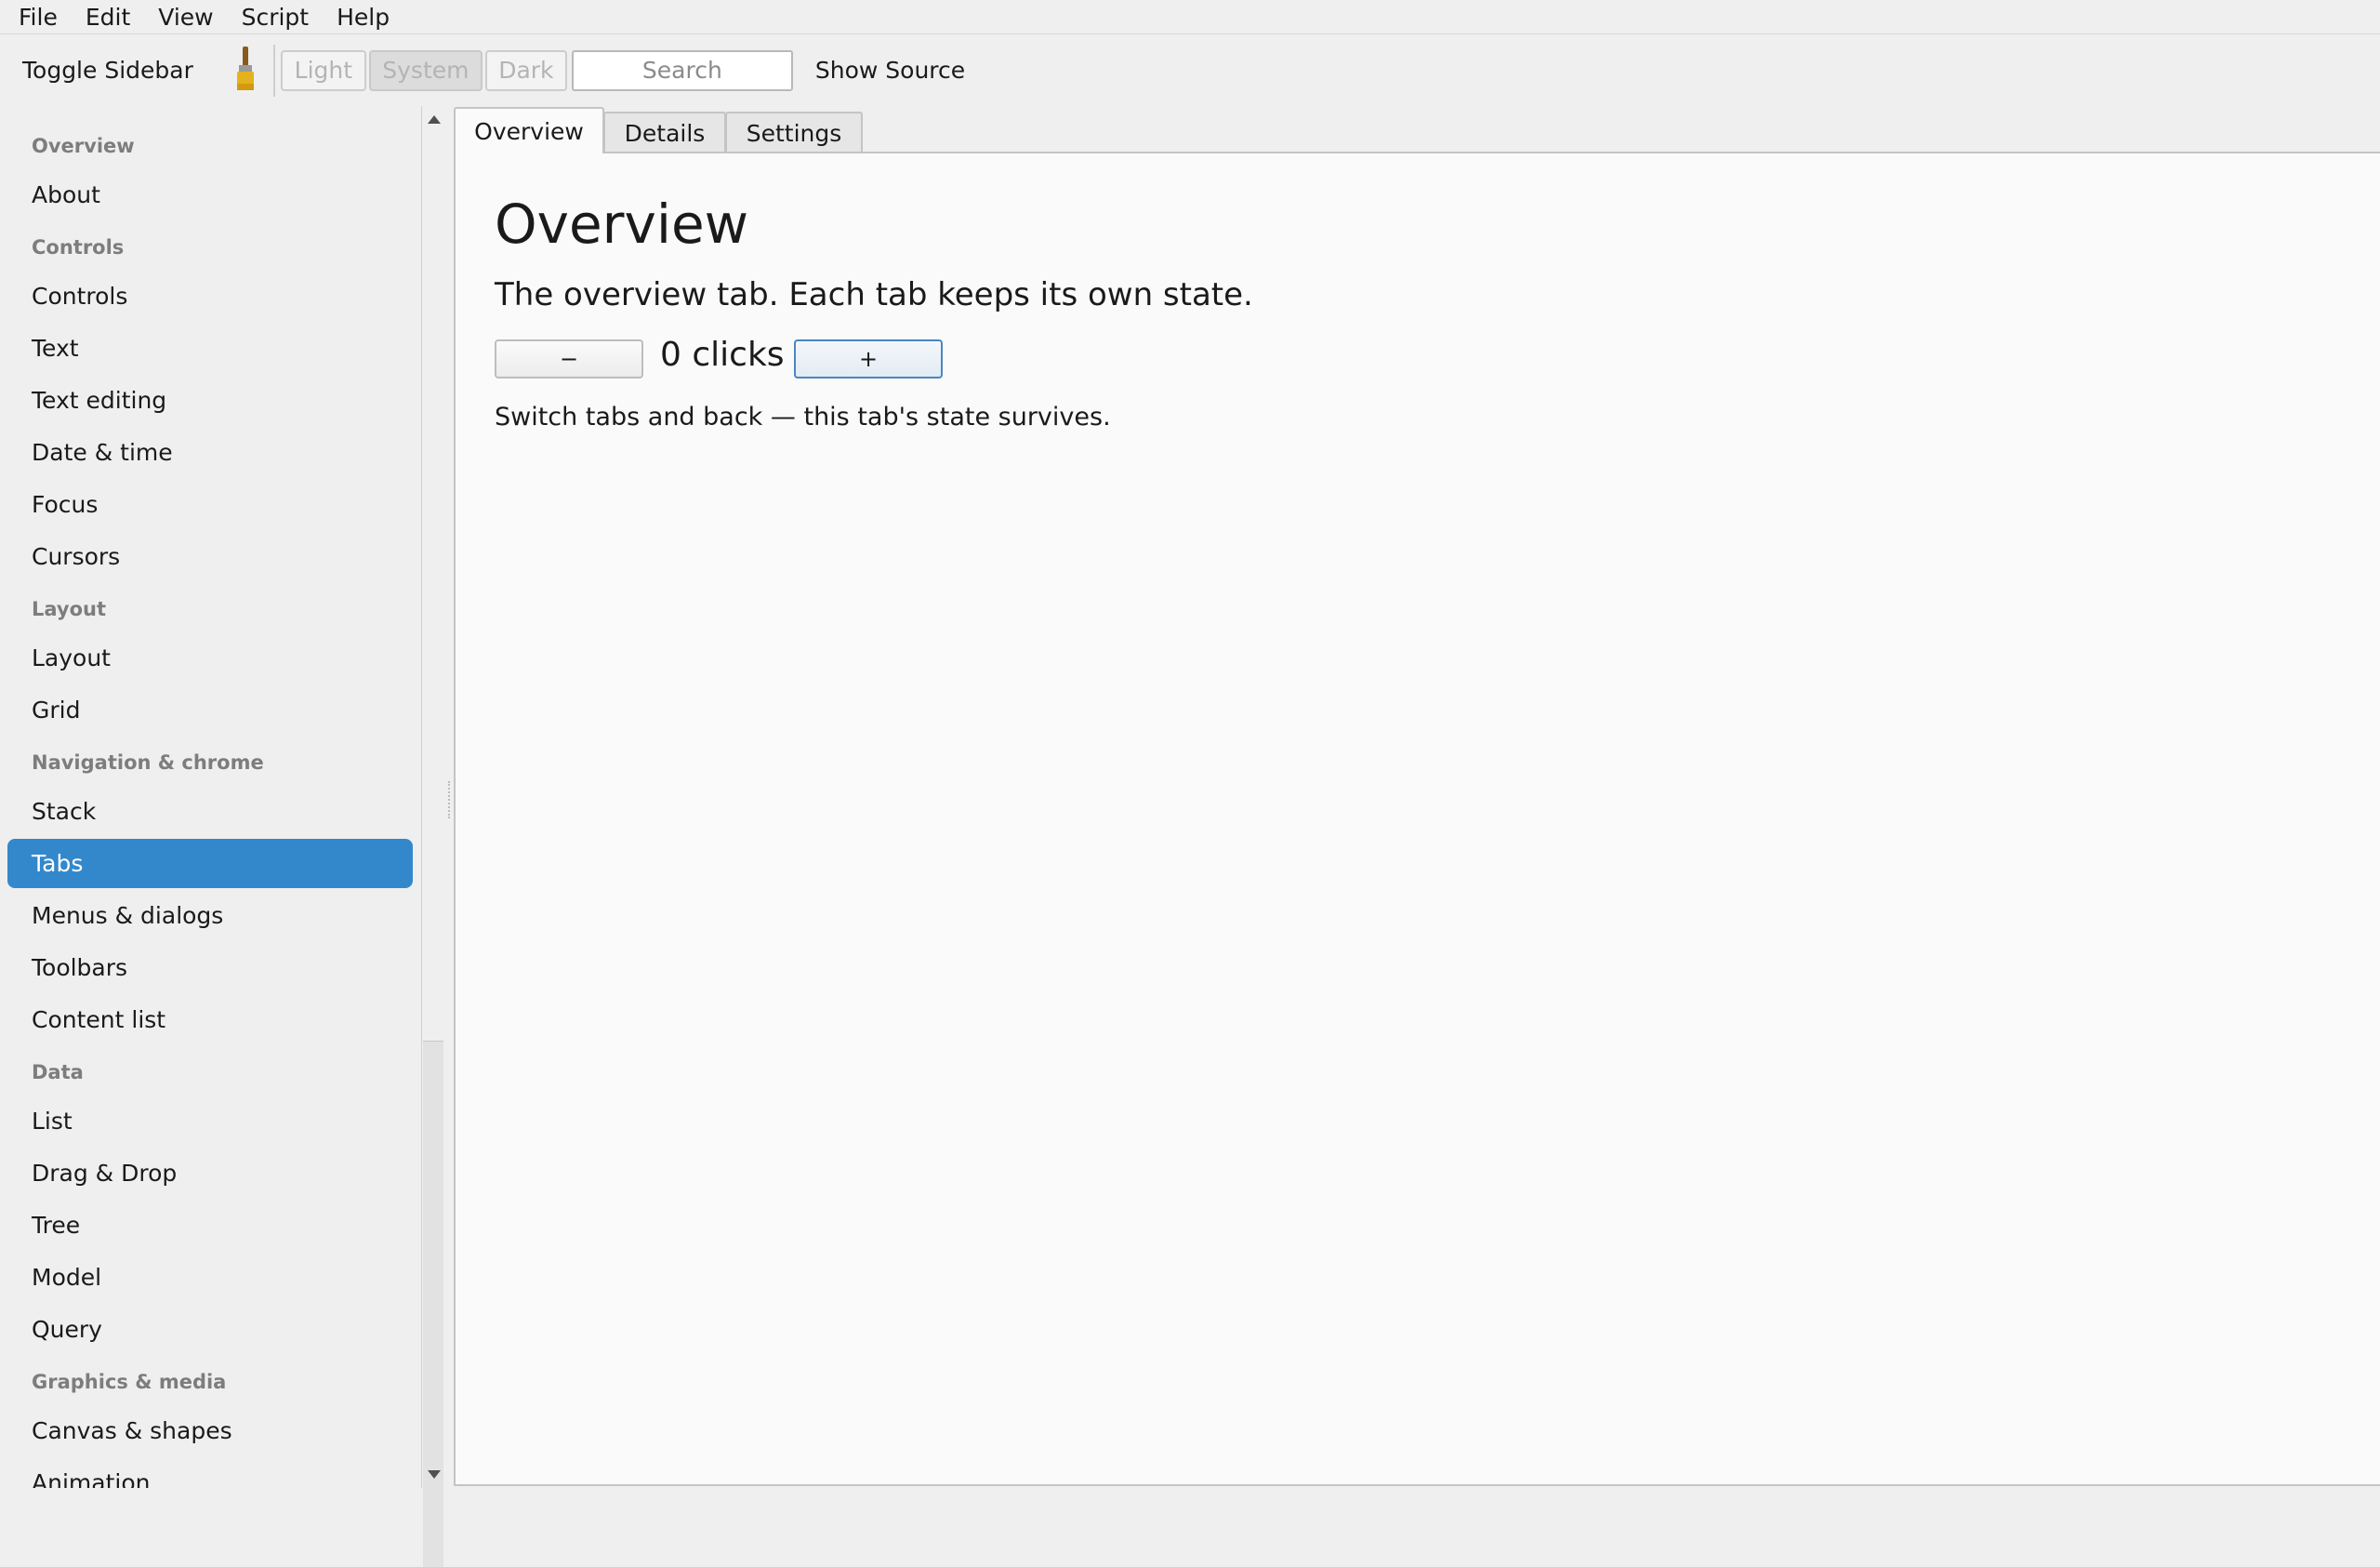  What do you see at coordinates (433, 1304) in the screenshot?
I see `scrollbar-track` at bounding box center [433, 1304].